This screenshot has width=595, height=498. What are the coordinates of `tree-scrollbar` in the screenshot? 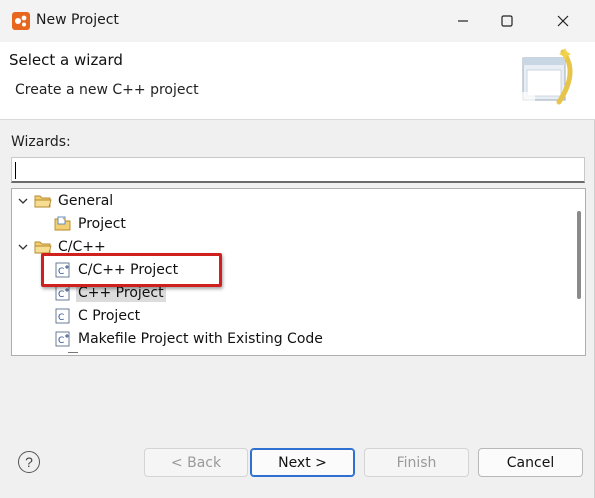 It's located at (577, 272).